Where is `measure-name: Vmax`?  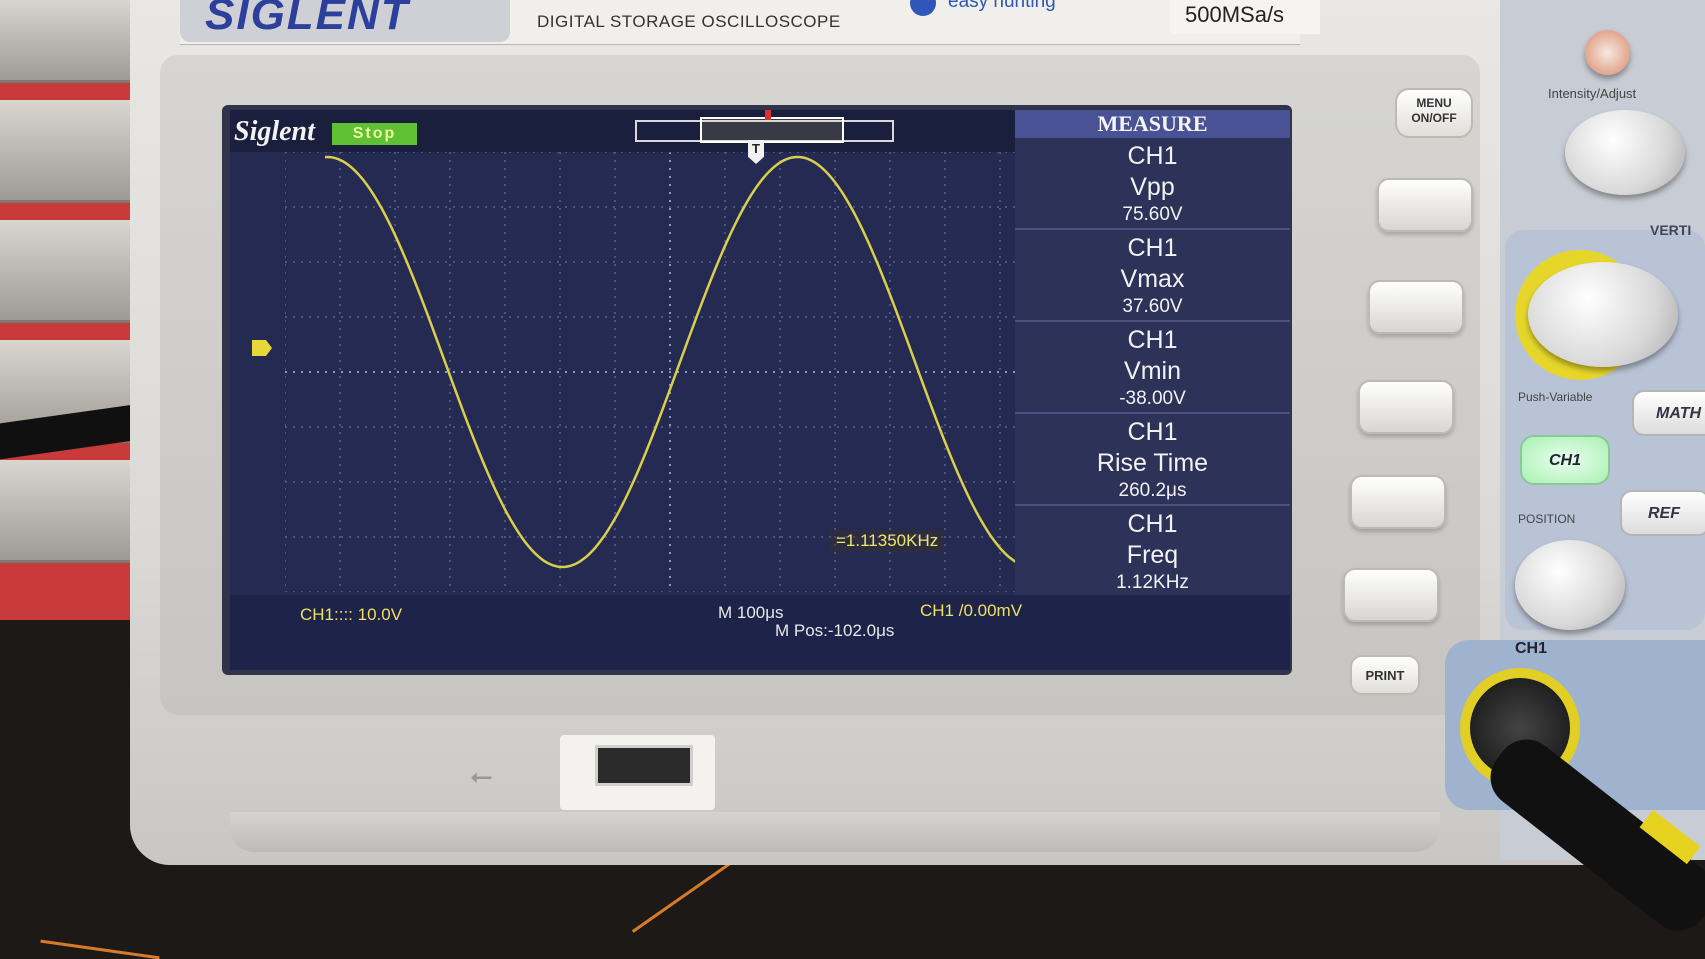 measure-name: Vmax is located at coordinates (1152, 279).